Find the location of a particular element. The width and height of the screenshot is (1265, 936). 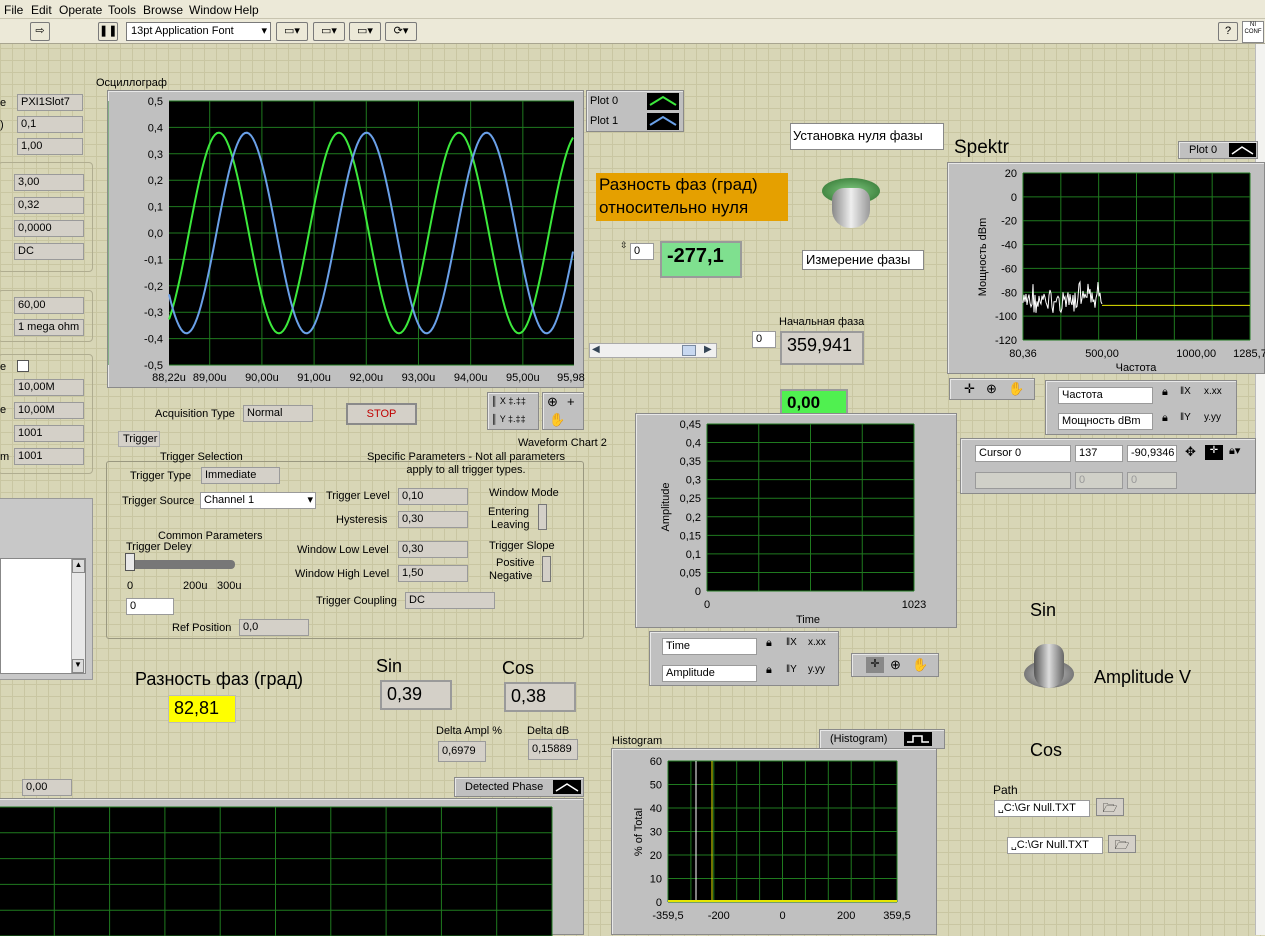

detected-phase-legend: Detected Phase is located at coordinates (519, 787).